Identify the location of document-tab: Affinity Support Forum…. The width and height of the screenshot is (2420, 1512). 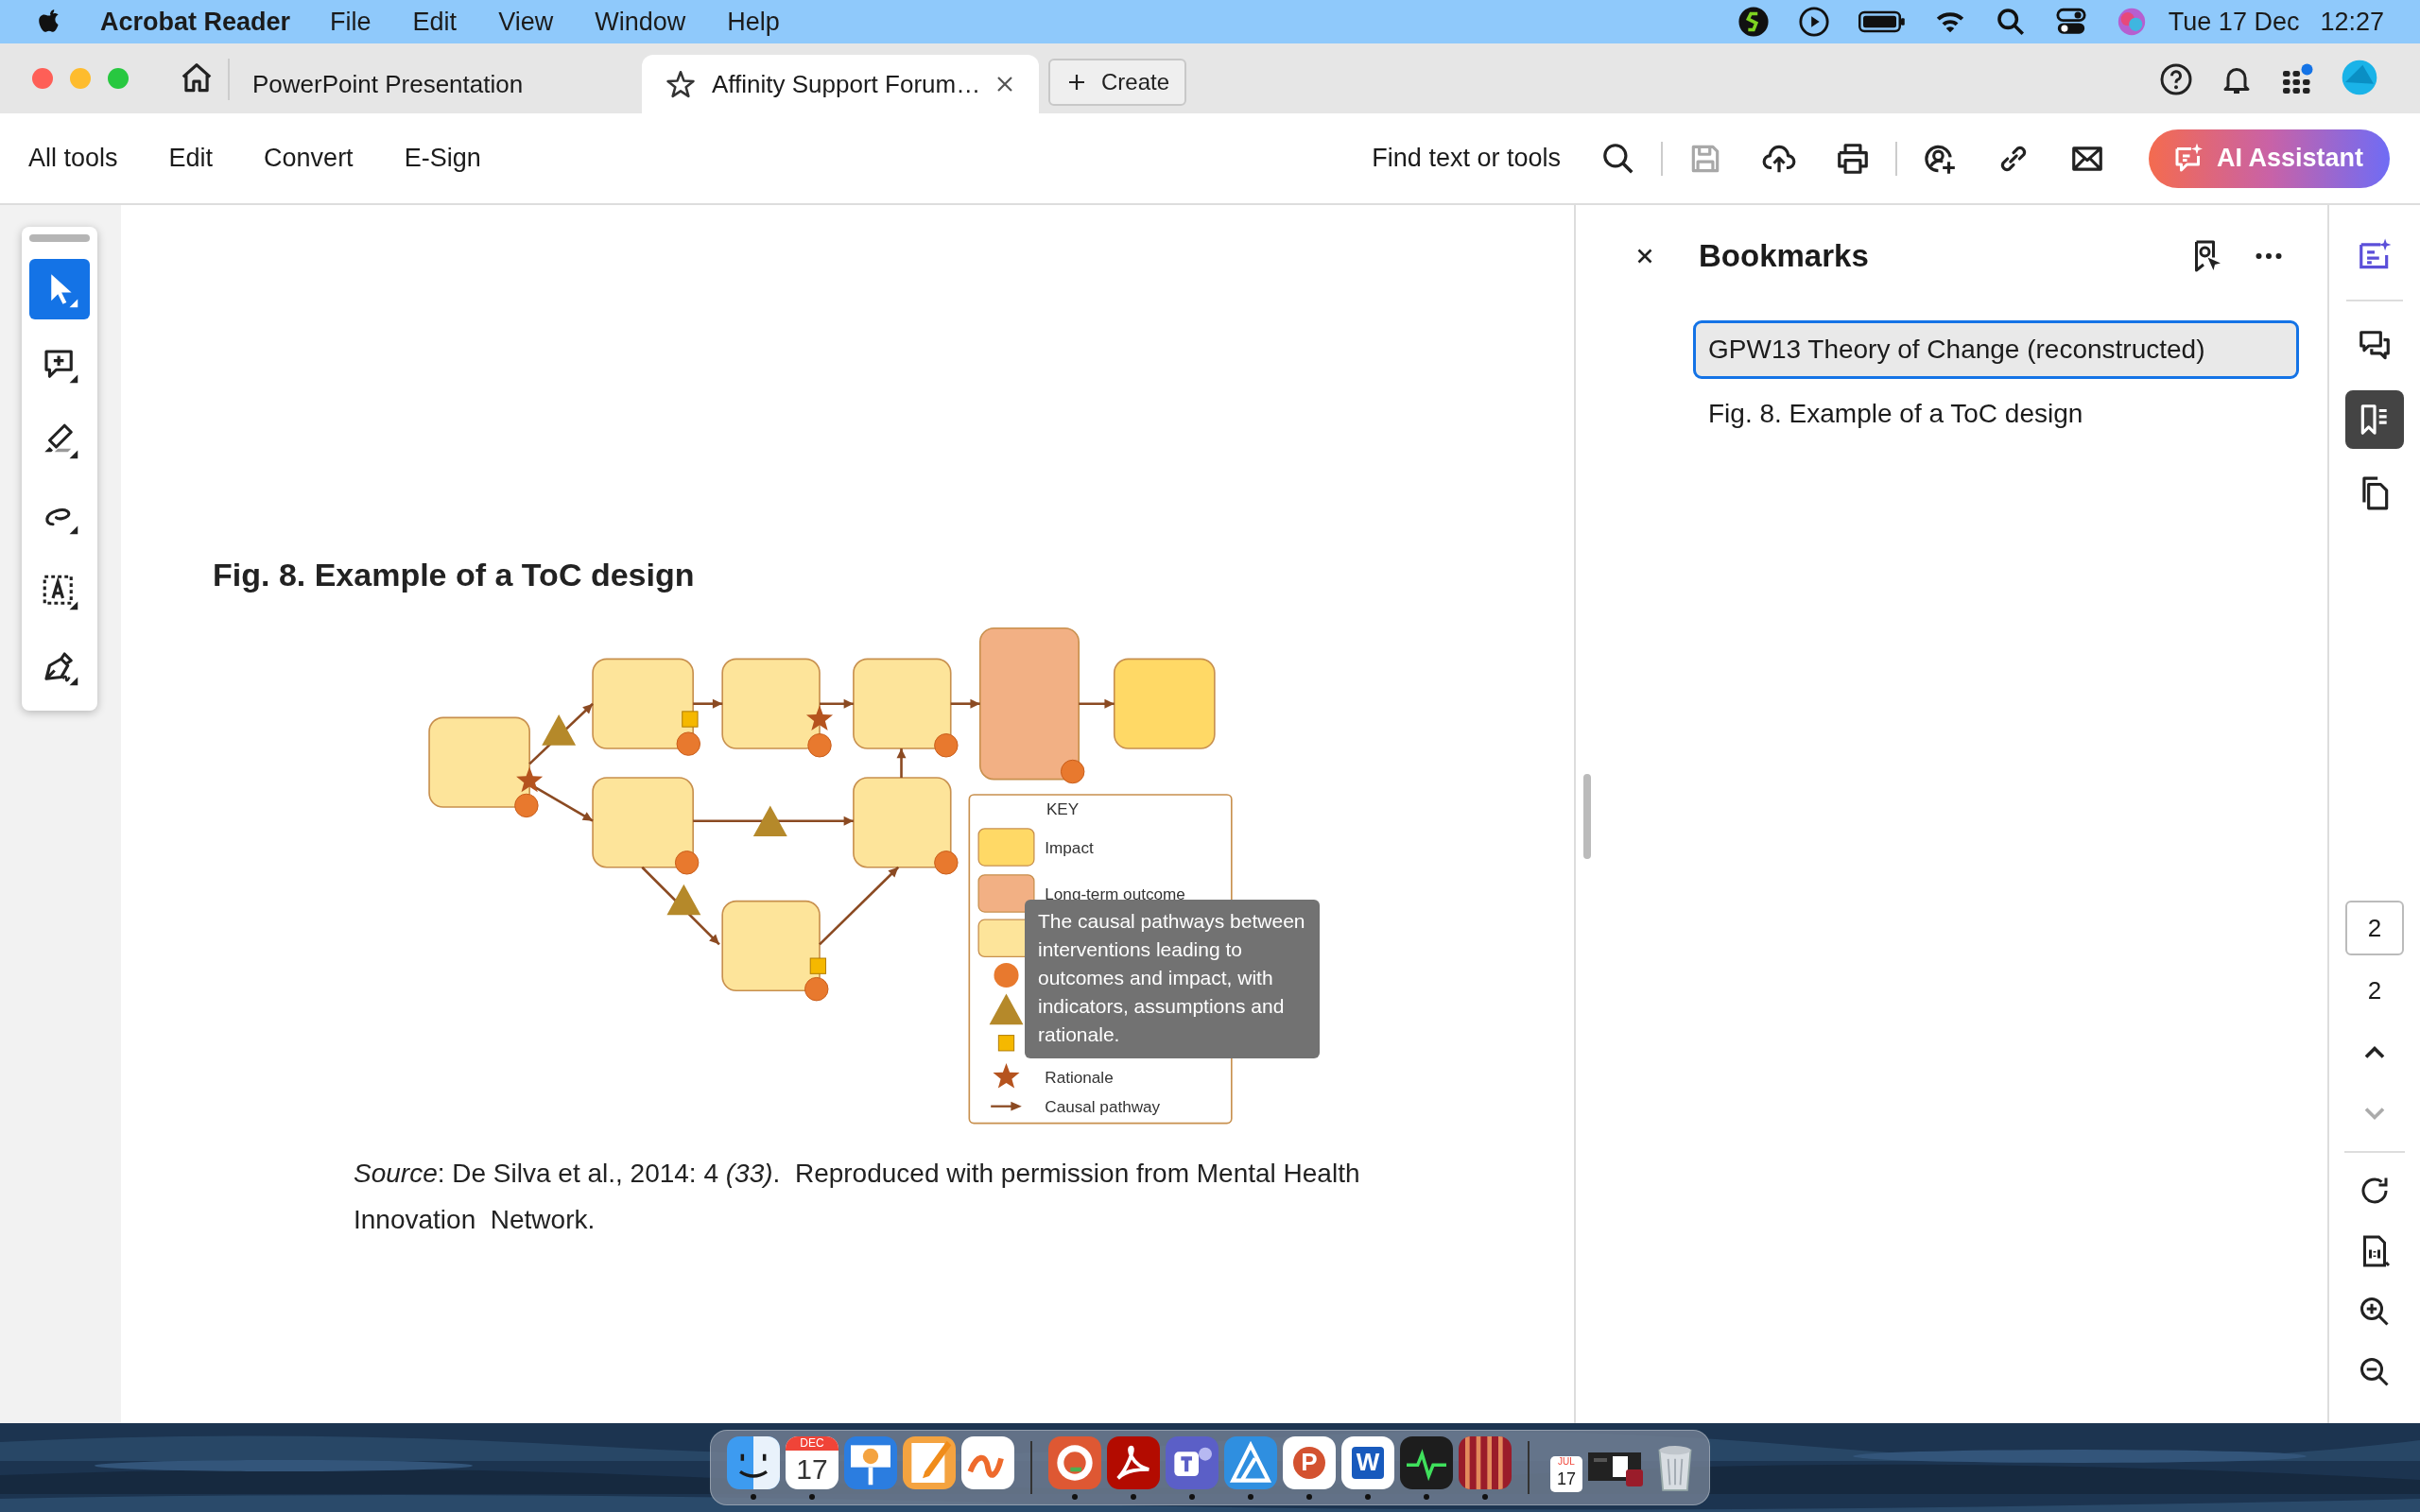
(840, 84).